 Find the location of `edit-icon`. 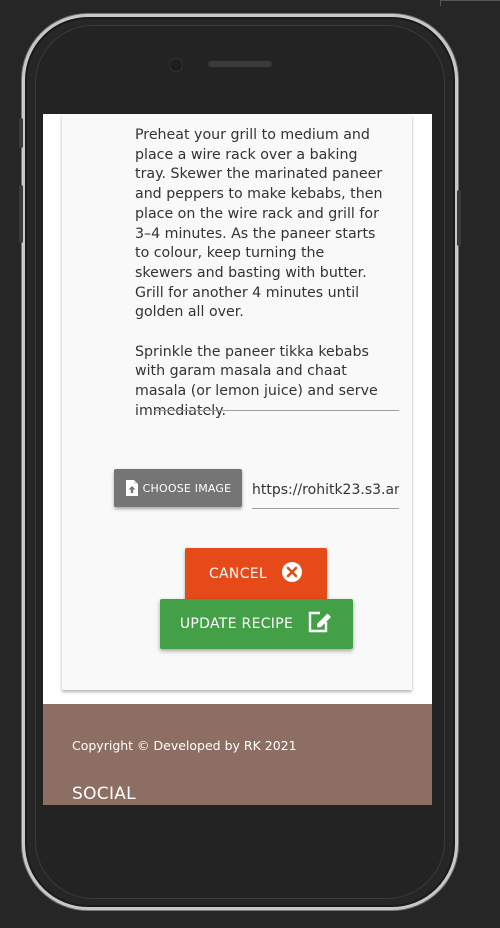

edit-icon is located at coordinates (320, 624).